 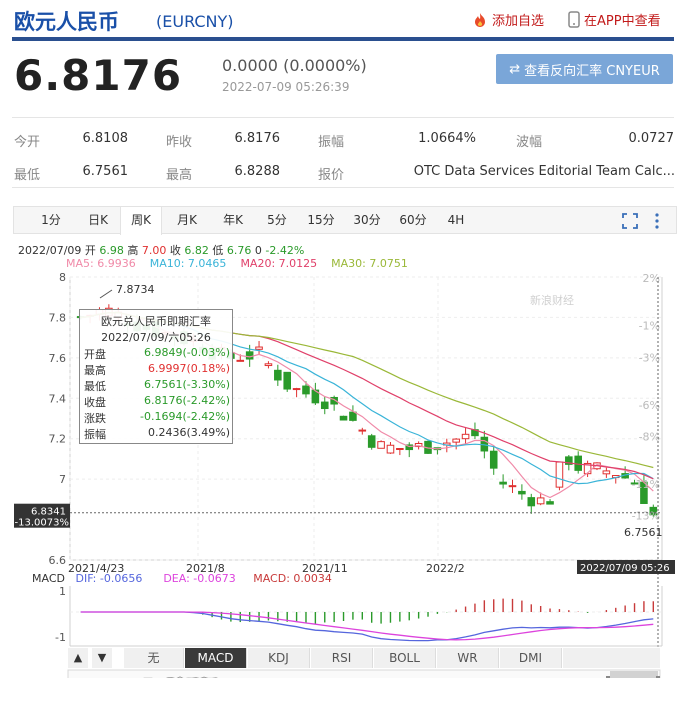 What do you see at coordinates (196, 250) in the screenshot?
I see `ohlc-close: 6.82` at bounding box center [196, 250].